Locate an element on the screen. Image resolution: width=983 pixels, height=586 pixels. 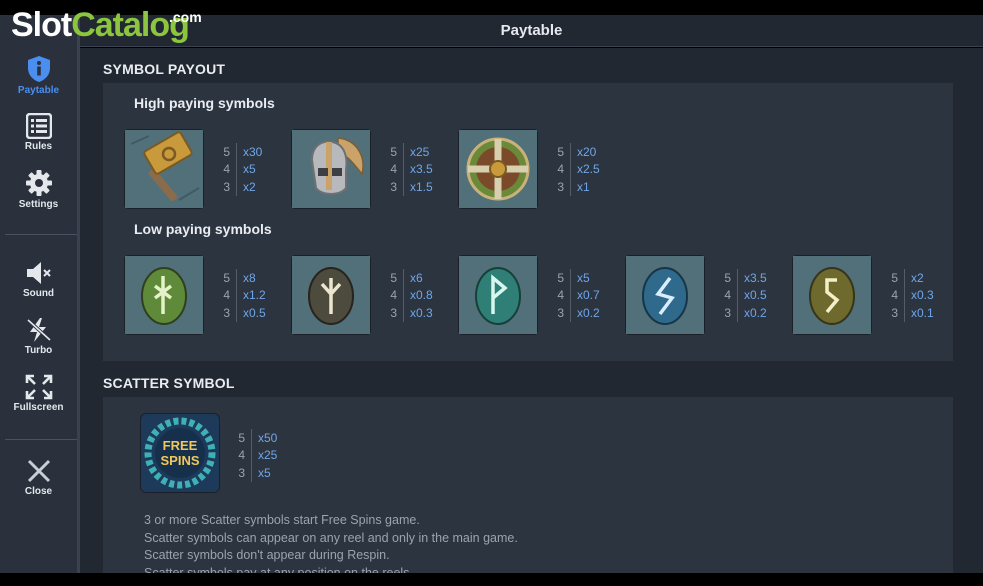
payout-row: 5 x6 is located at coordinates (420, 278).